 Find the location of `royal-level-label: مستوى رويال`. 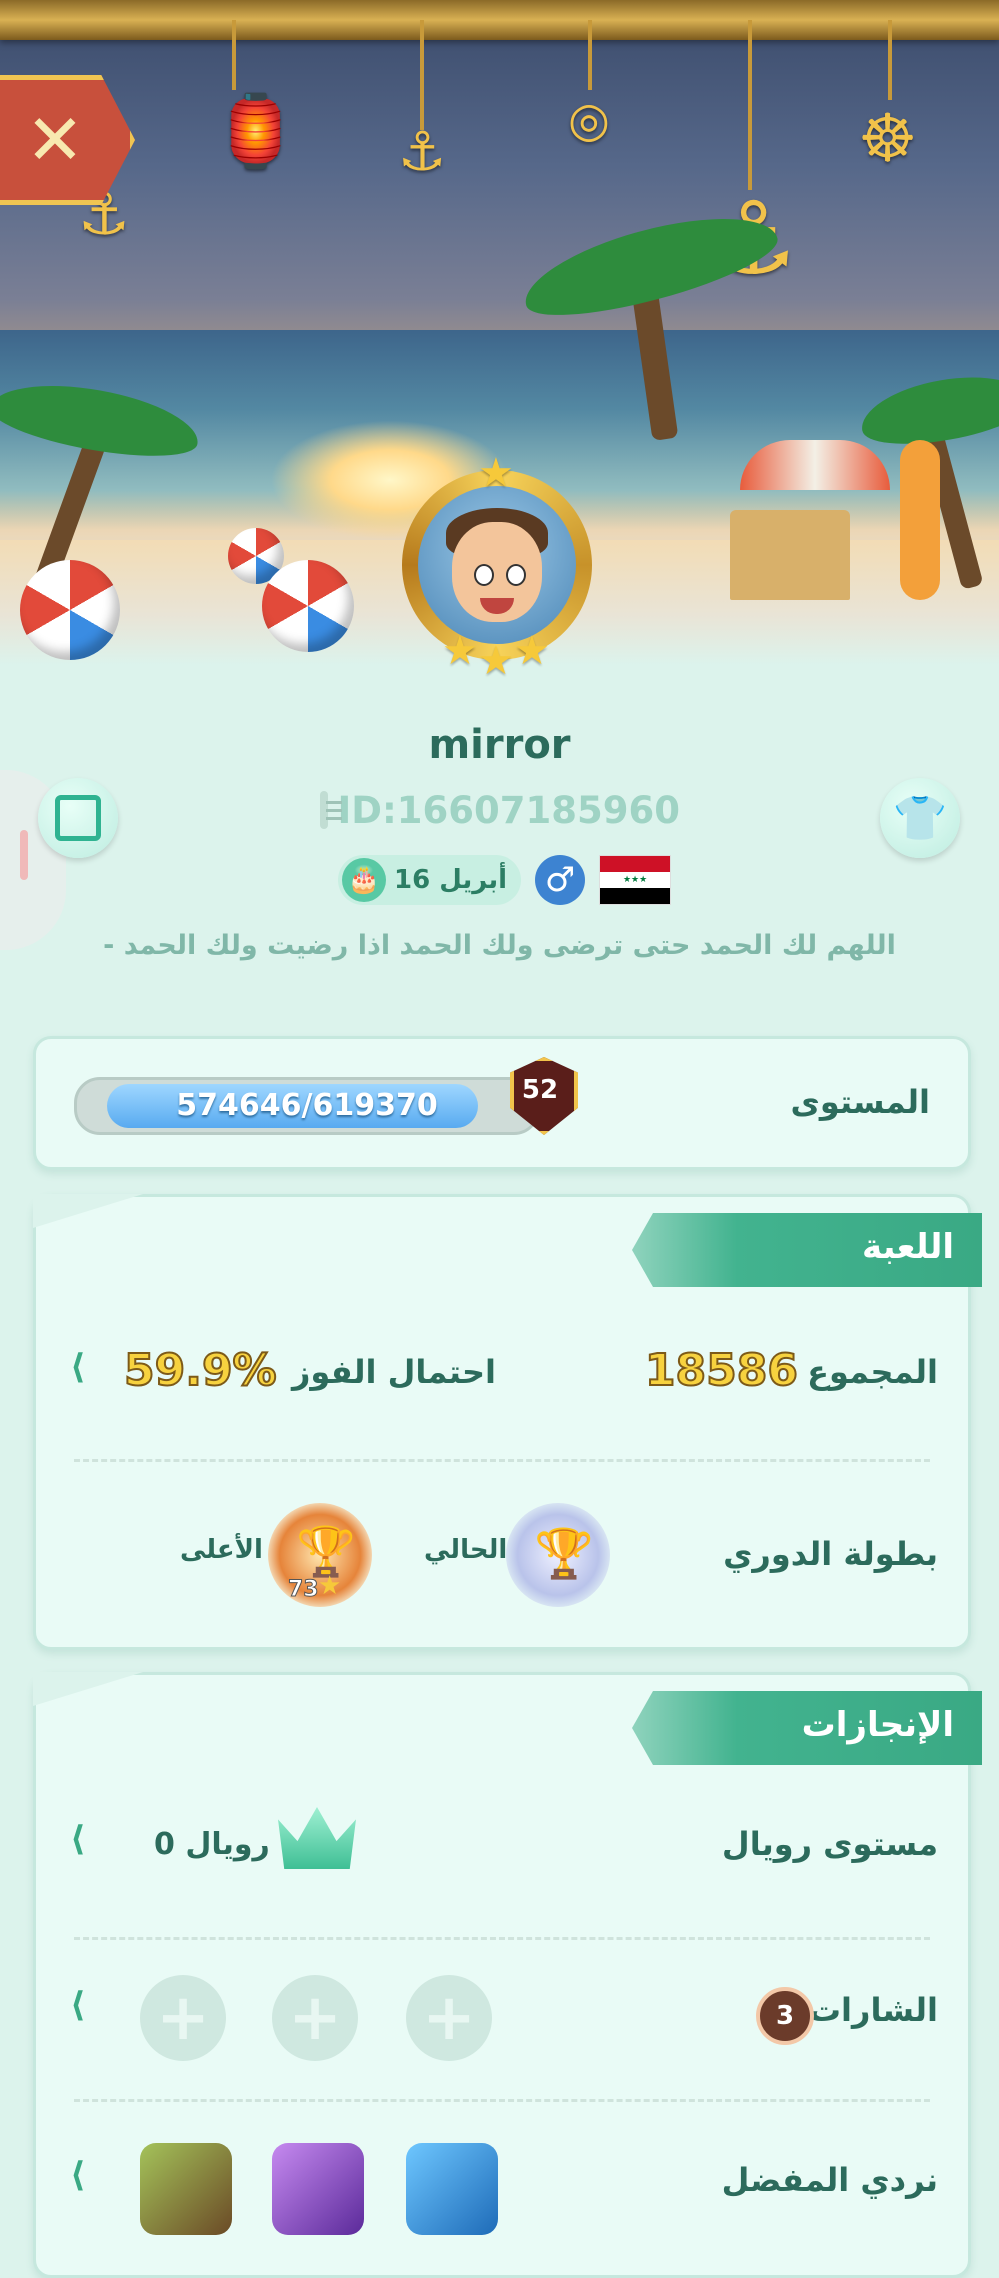

royal-level-label: مستوى رويال is located at coordinates (829, 1844).